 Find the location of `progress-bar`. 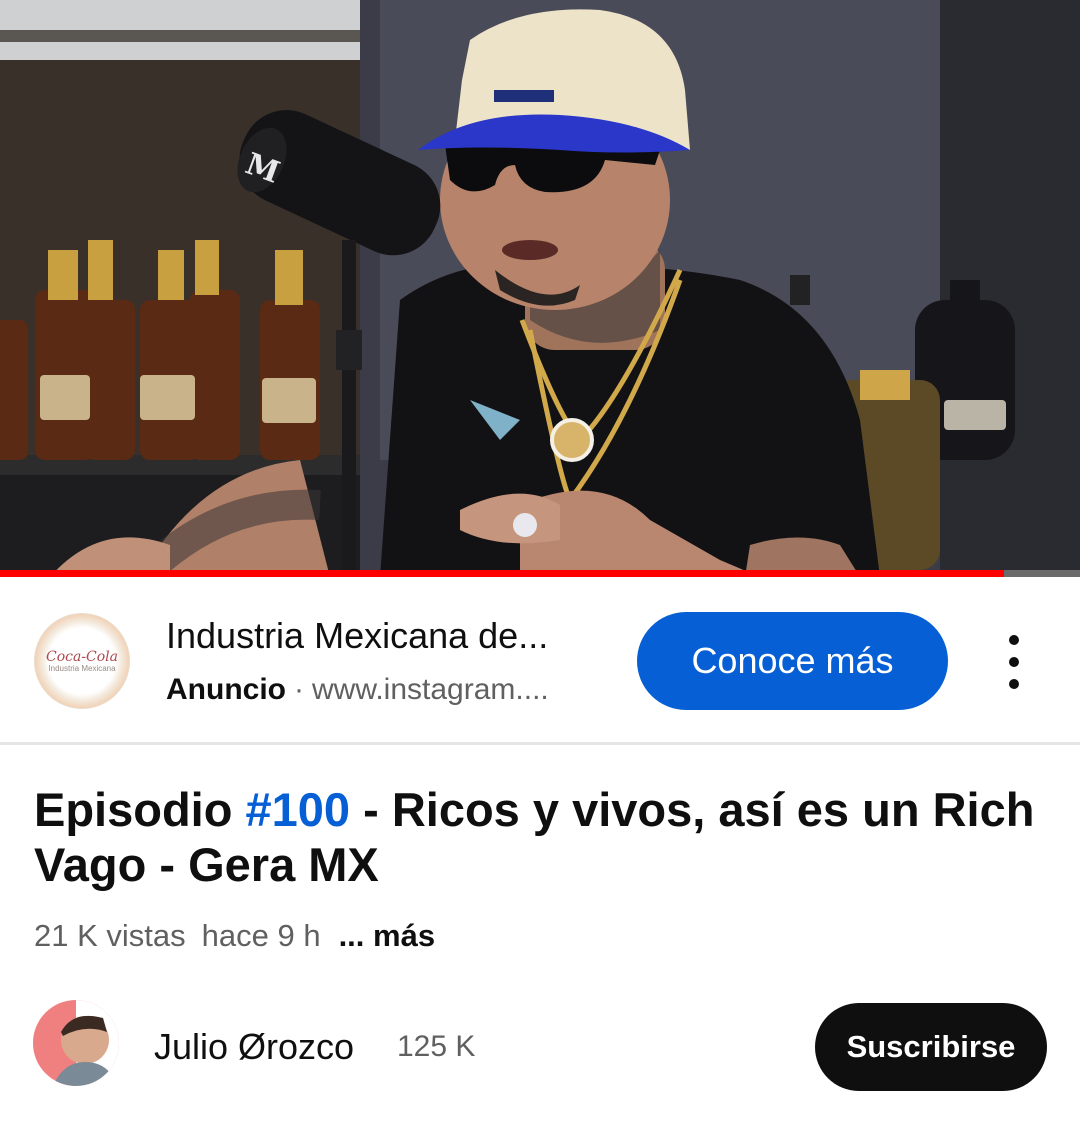

progress-bar is located at coordinates (540, 573).